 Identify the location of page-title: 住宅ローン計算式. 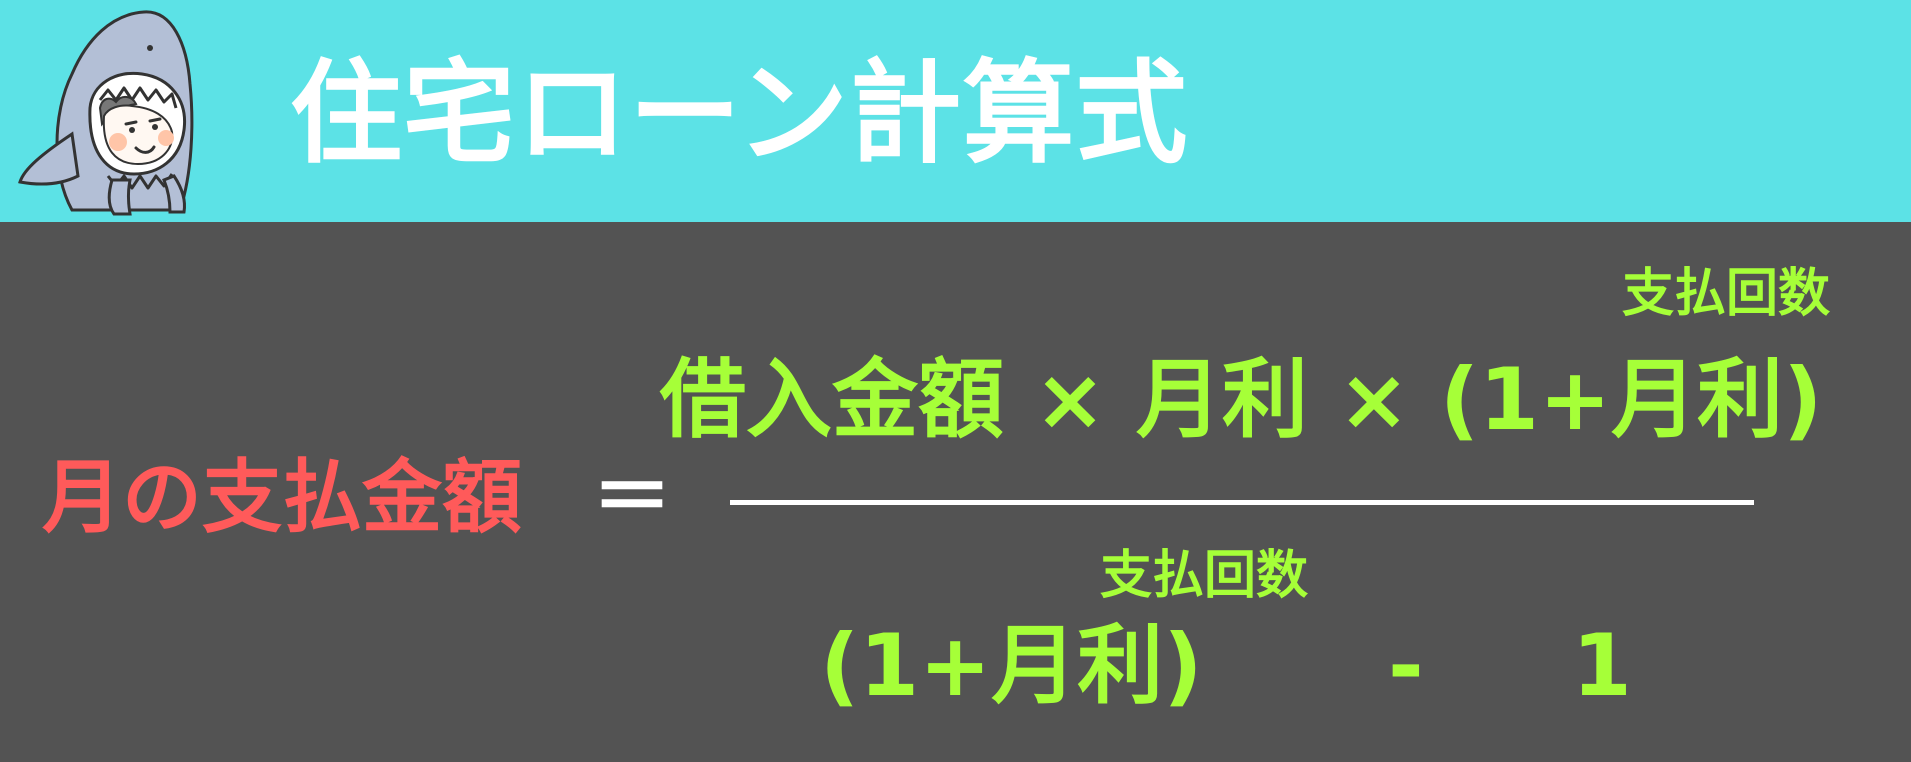
(739, 114).